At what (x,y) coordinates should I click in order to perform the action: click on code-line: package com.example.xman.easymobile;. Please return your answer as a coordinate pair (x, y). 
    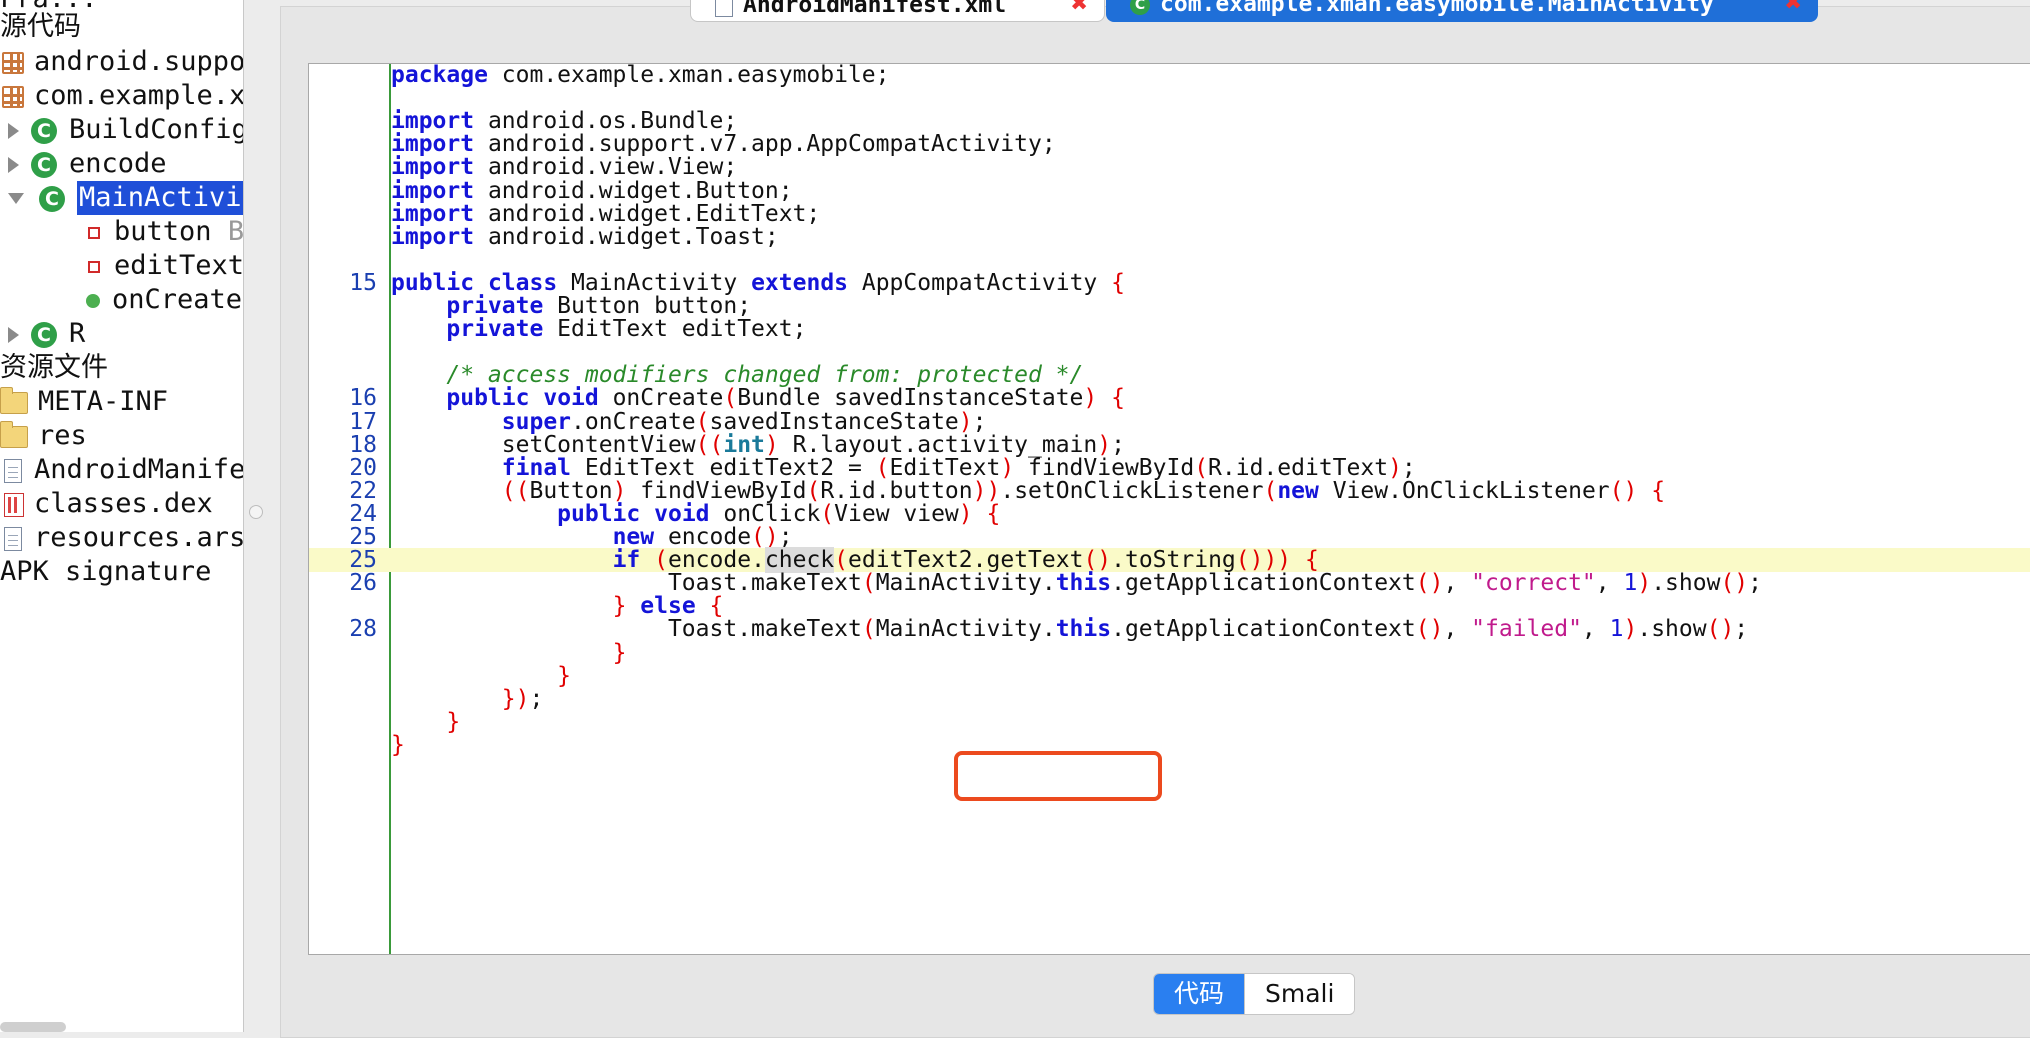
    Looking at the image, I should click on (1169, 75).